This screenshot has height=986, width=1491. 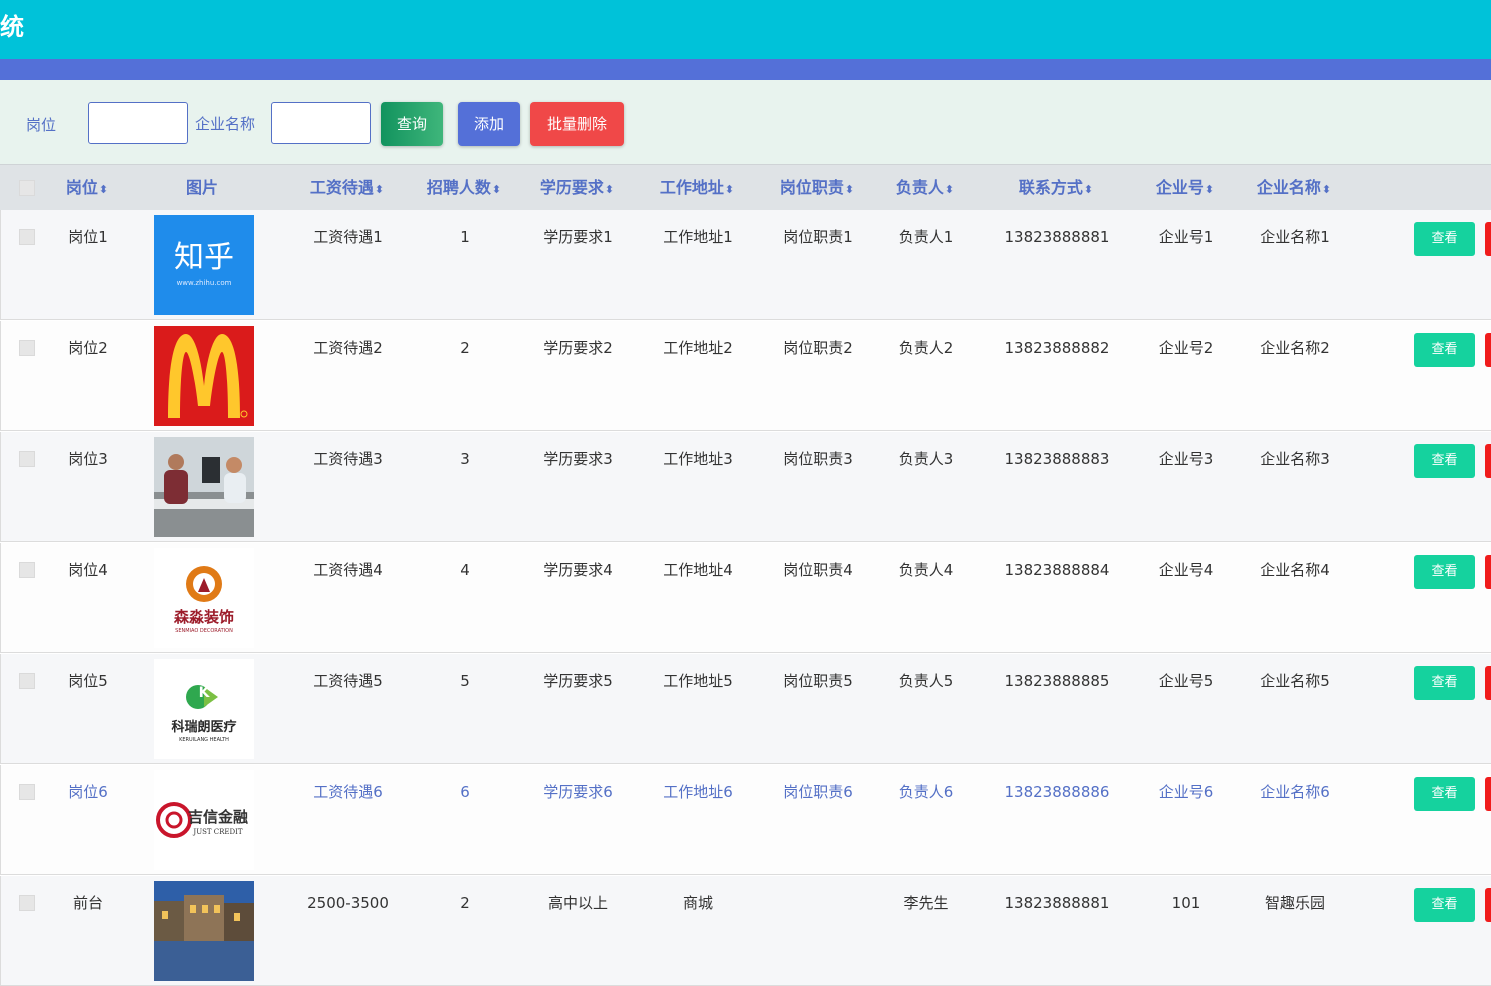 What do you see at coordinates (698, 792) in the screenshot?
I see `cell-addr: 工作地址6` at bounding box center [698, 792].